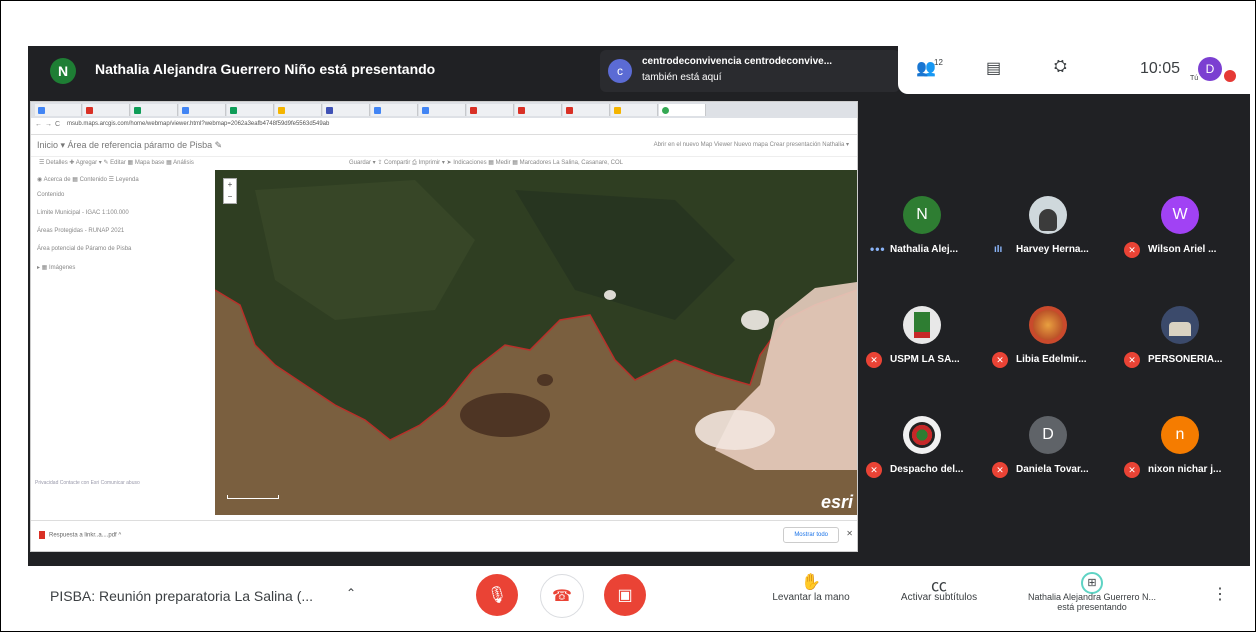 This screenshot has width=1256, height=632. I want to click on zoom-in-icon: +, so click(230, 185).